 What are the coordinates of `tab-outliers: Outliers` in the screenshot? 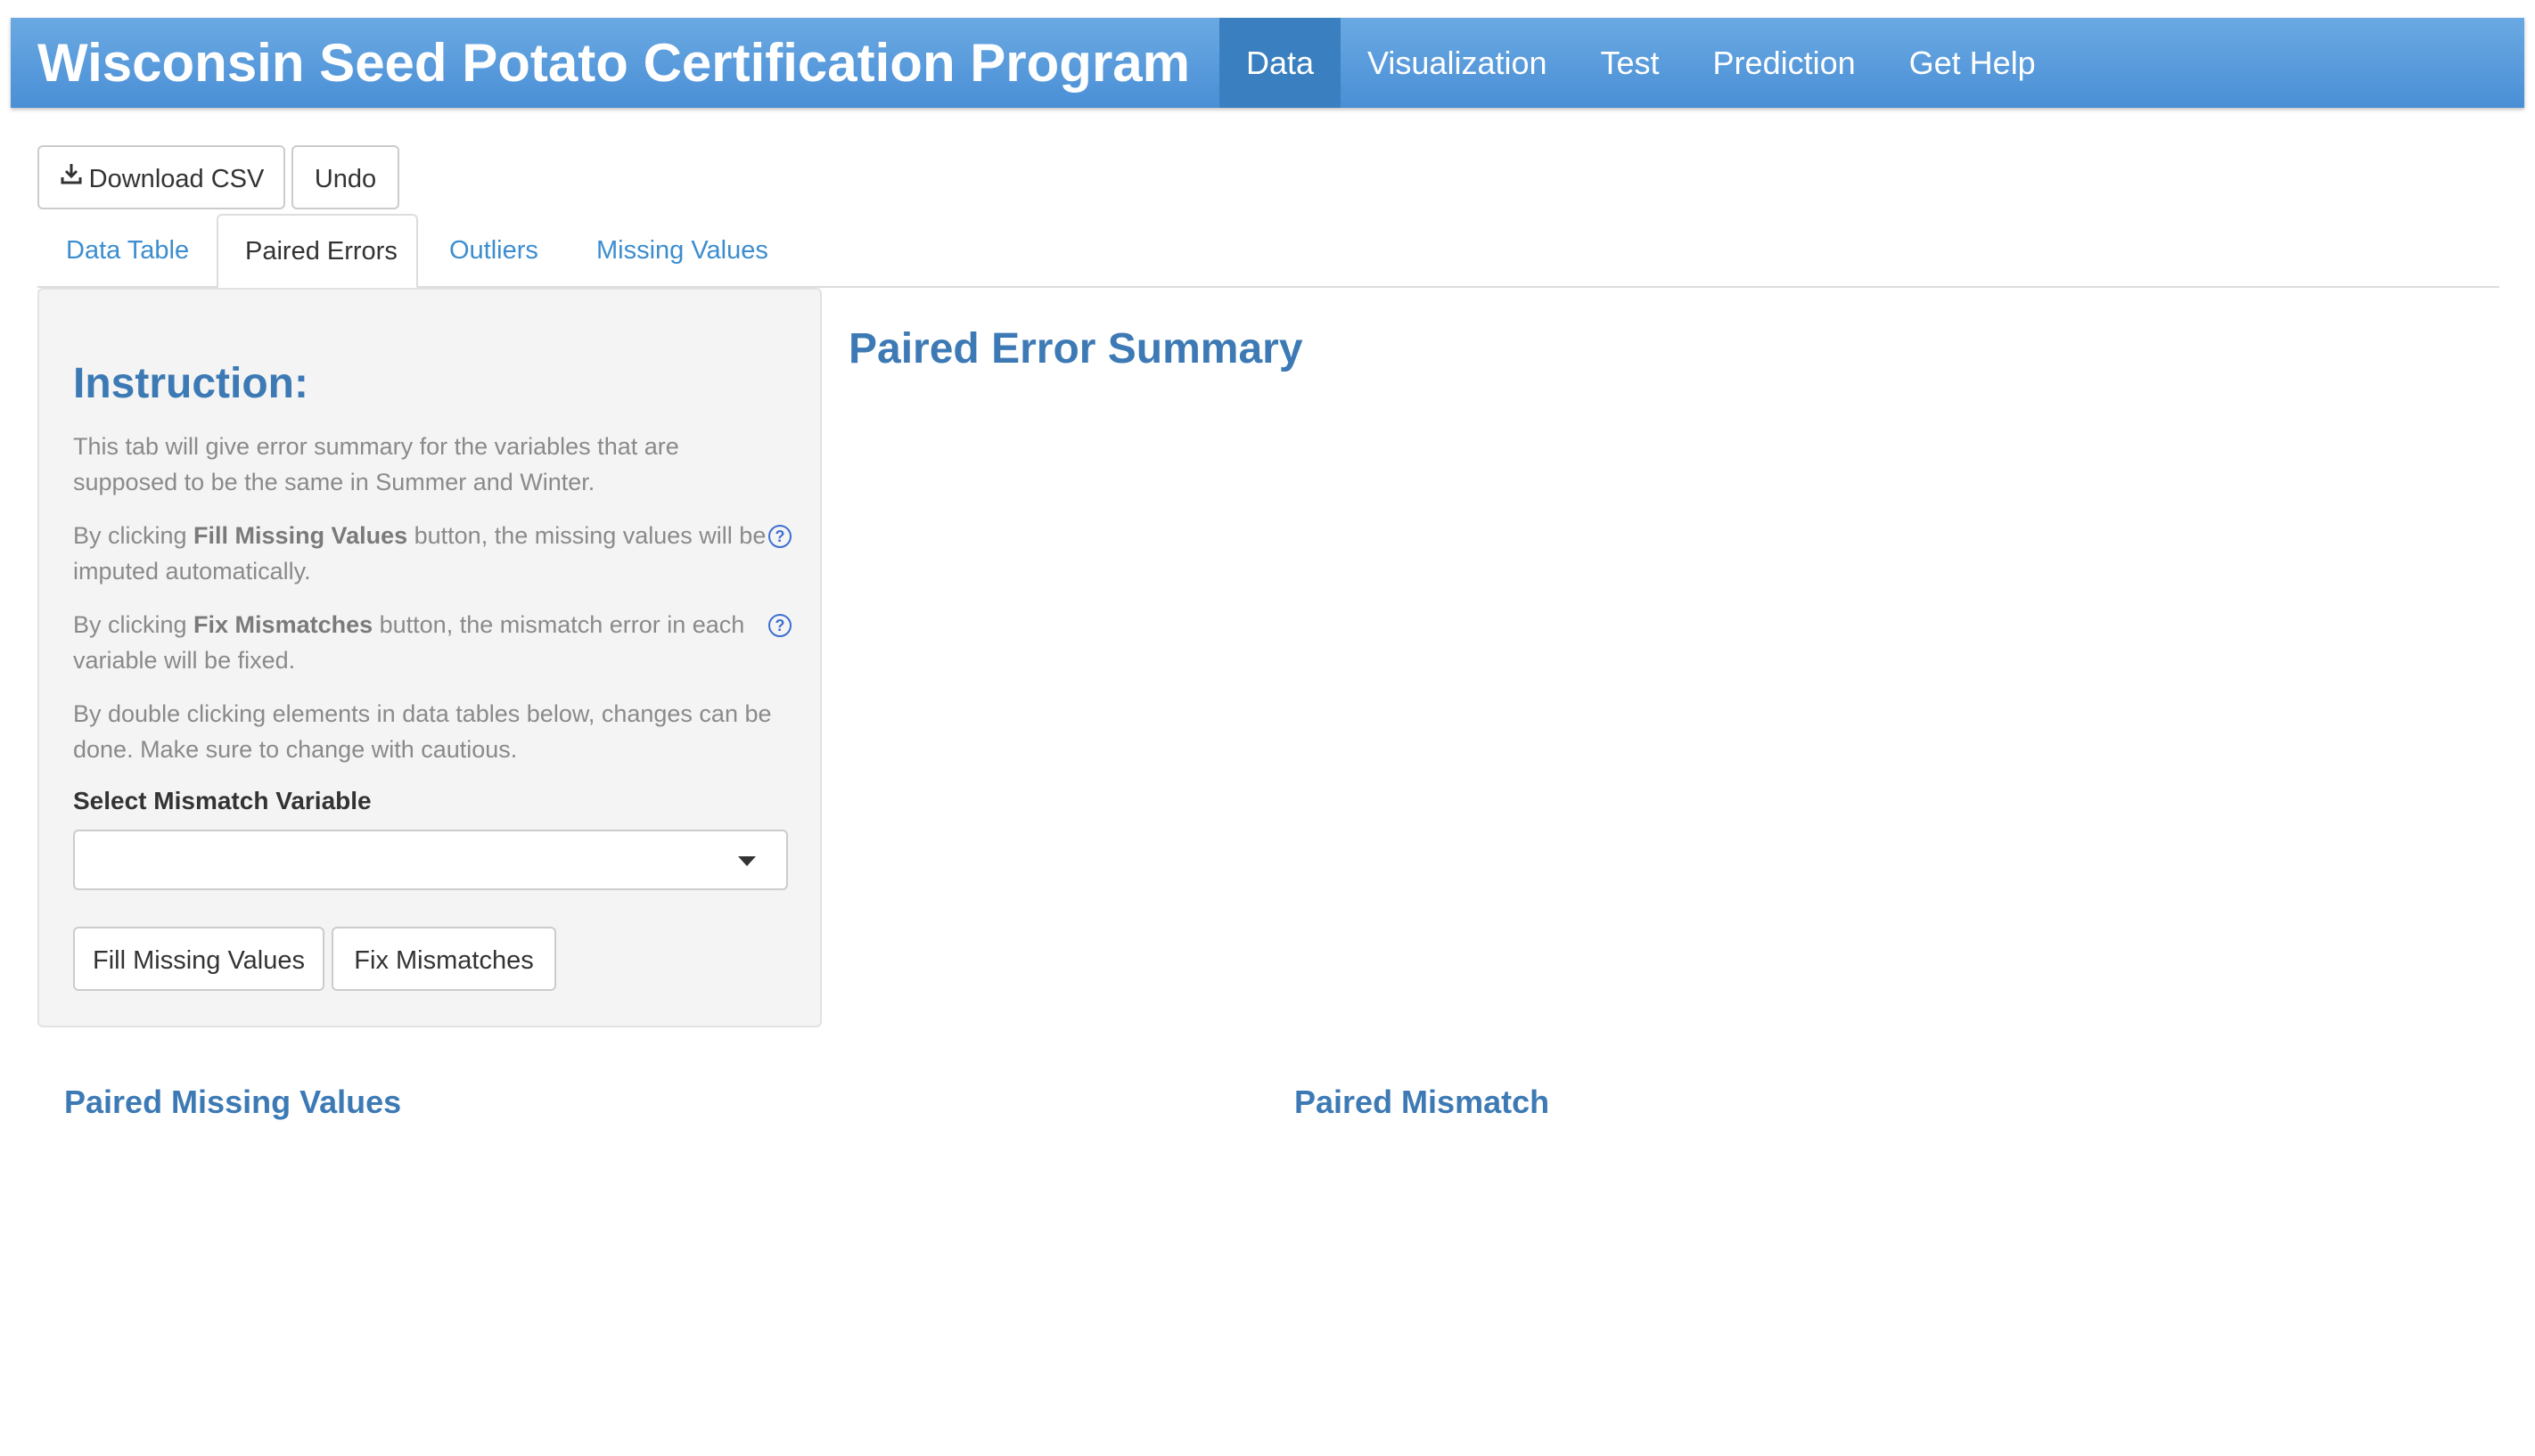 It's located at (493, 251).